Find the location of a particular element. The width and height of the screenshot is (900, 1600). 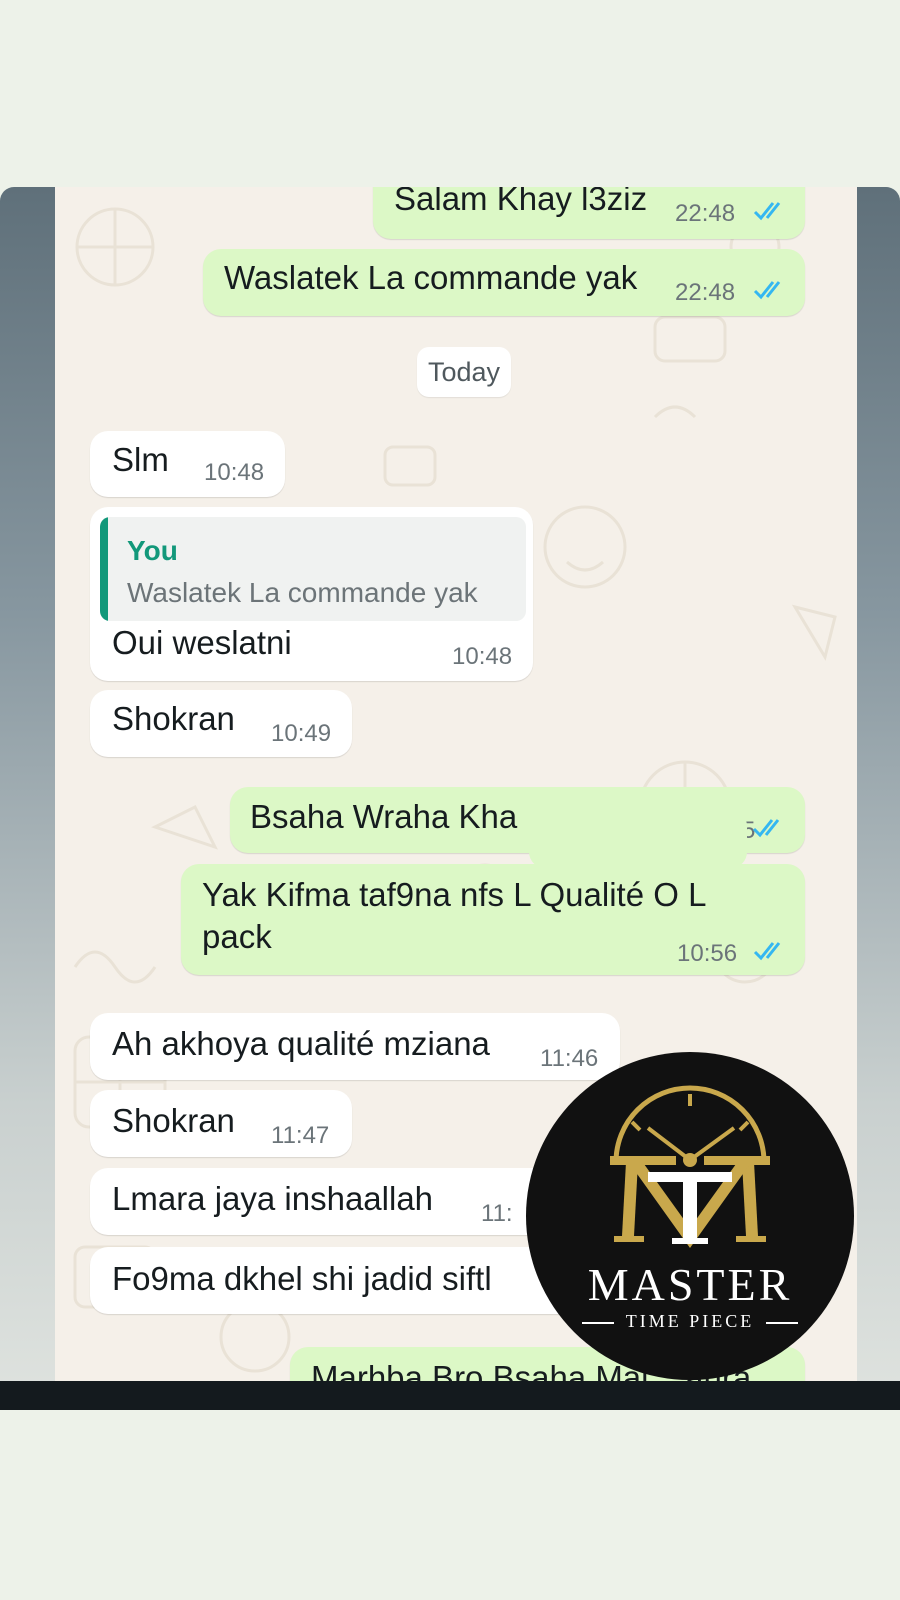

message-time: 10:49 is located at coordinates (301, 733).